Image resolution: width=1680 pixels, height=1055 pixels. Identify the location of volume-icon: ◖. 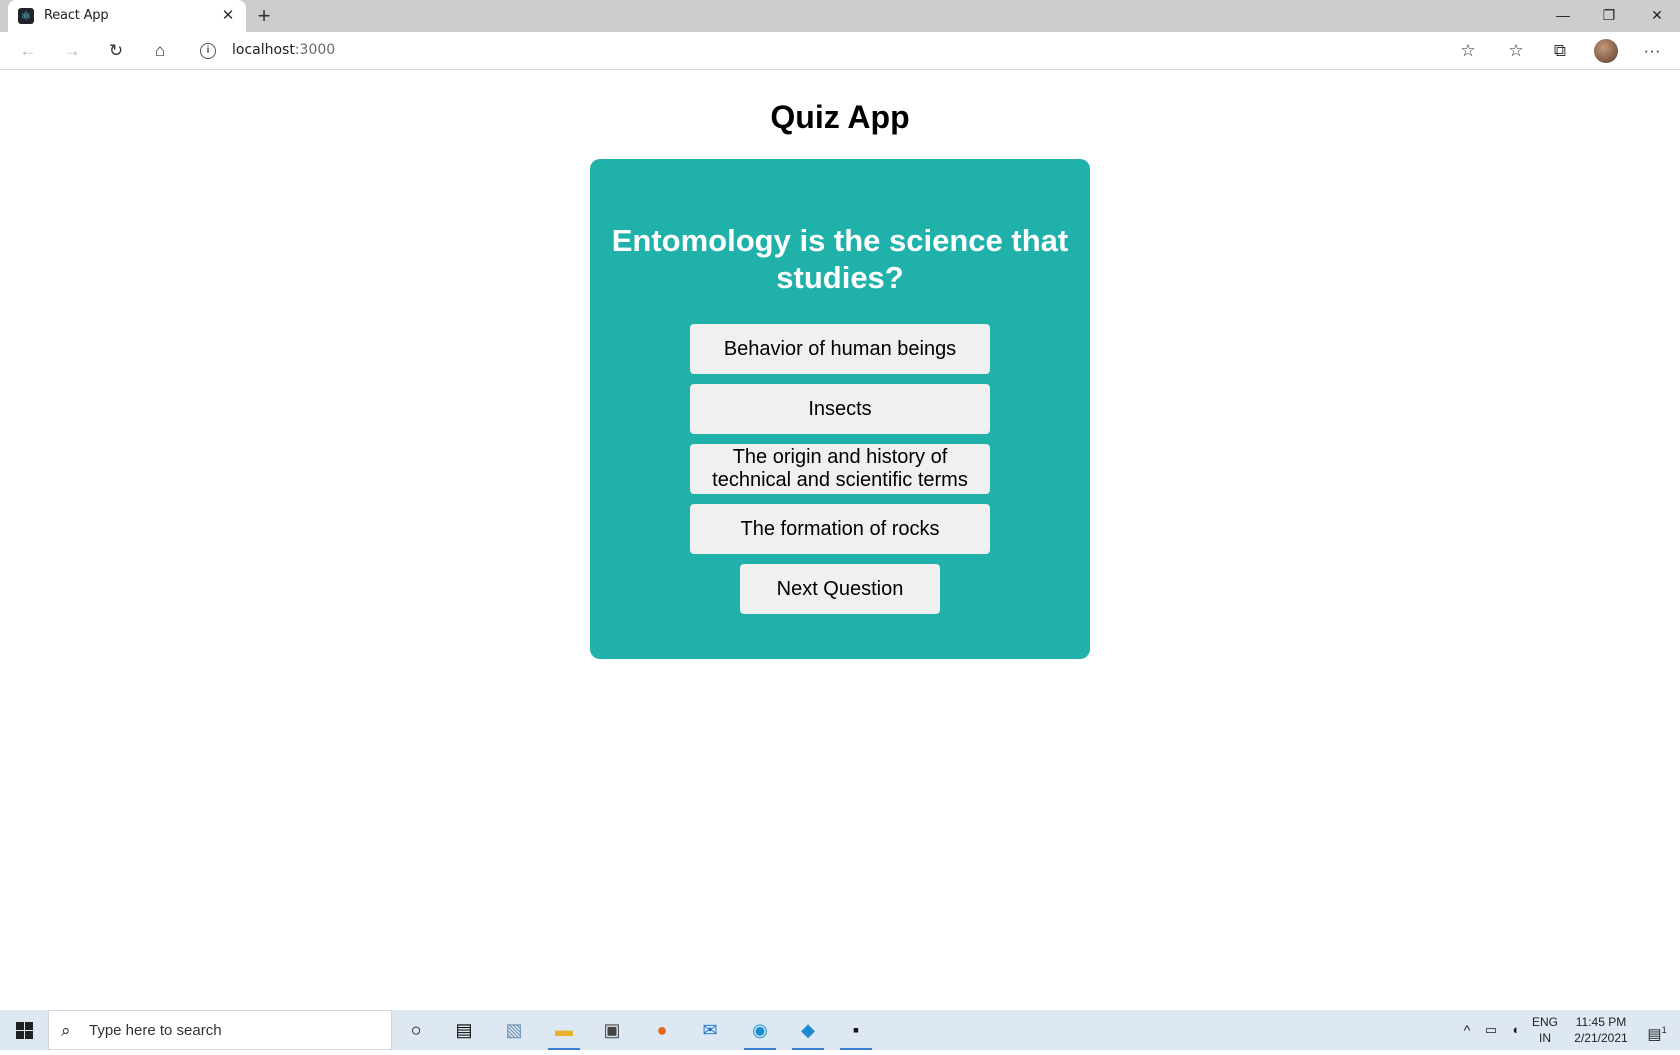
(1515, 1030).